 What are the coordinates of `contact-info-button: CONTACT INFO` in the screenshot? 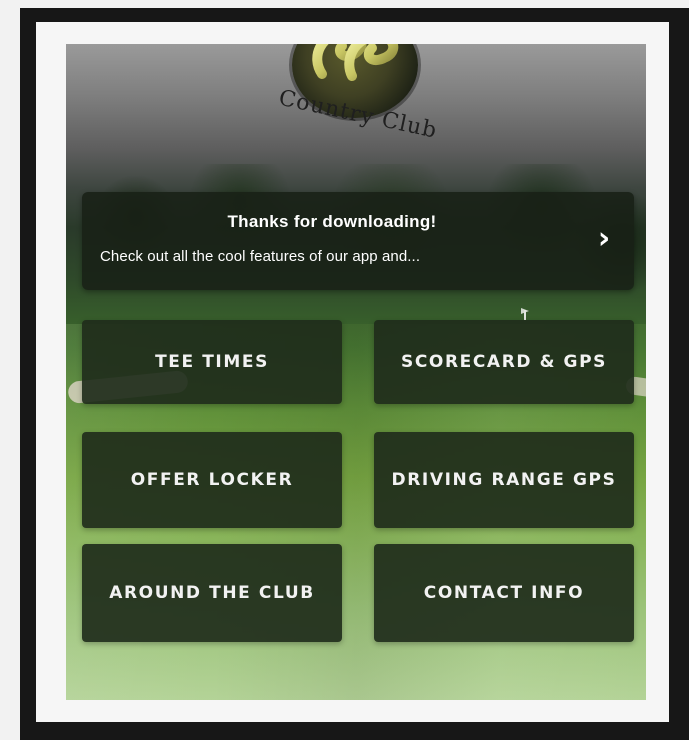 It's located at (504, 593).